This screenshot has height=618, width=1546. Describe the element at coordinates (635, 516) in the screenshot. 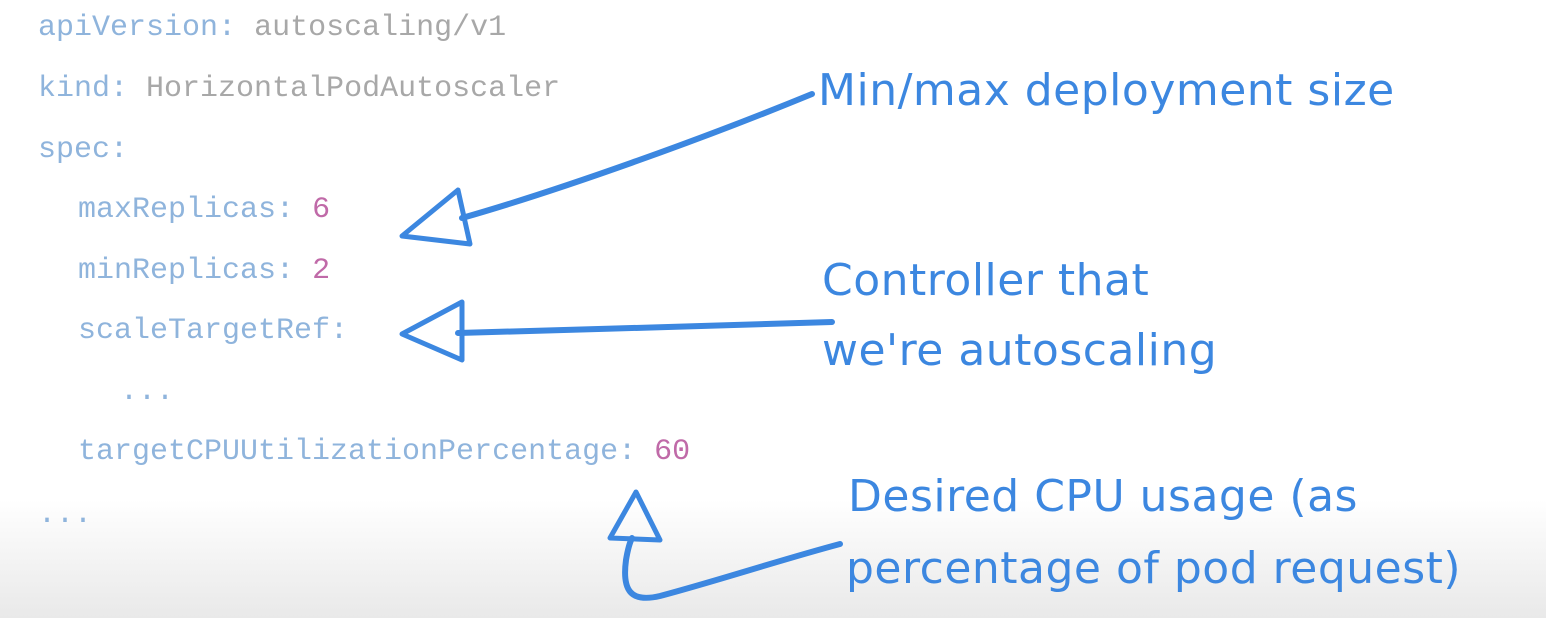

I see `cpu-arrow-head` at that location.